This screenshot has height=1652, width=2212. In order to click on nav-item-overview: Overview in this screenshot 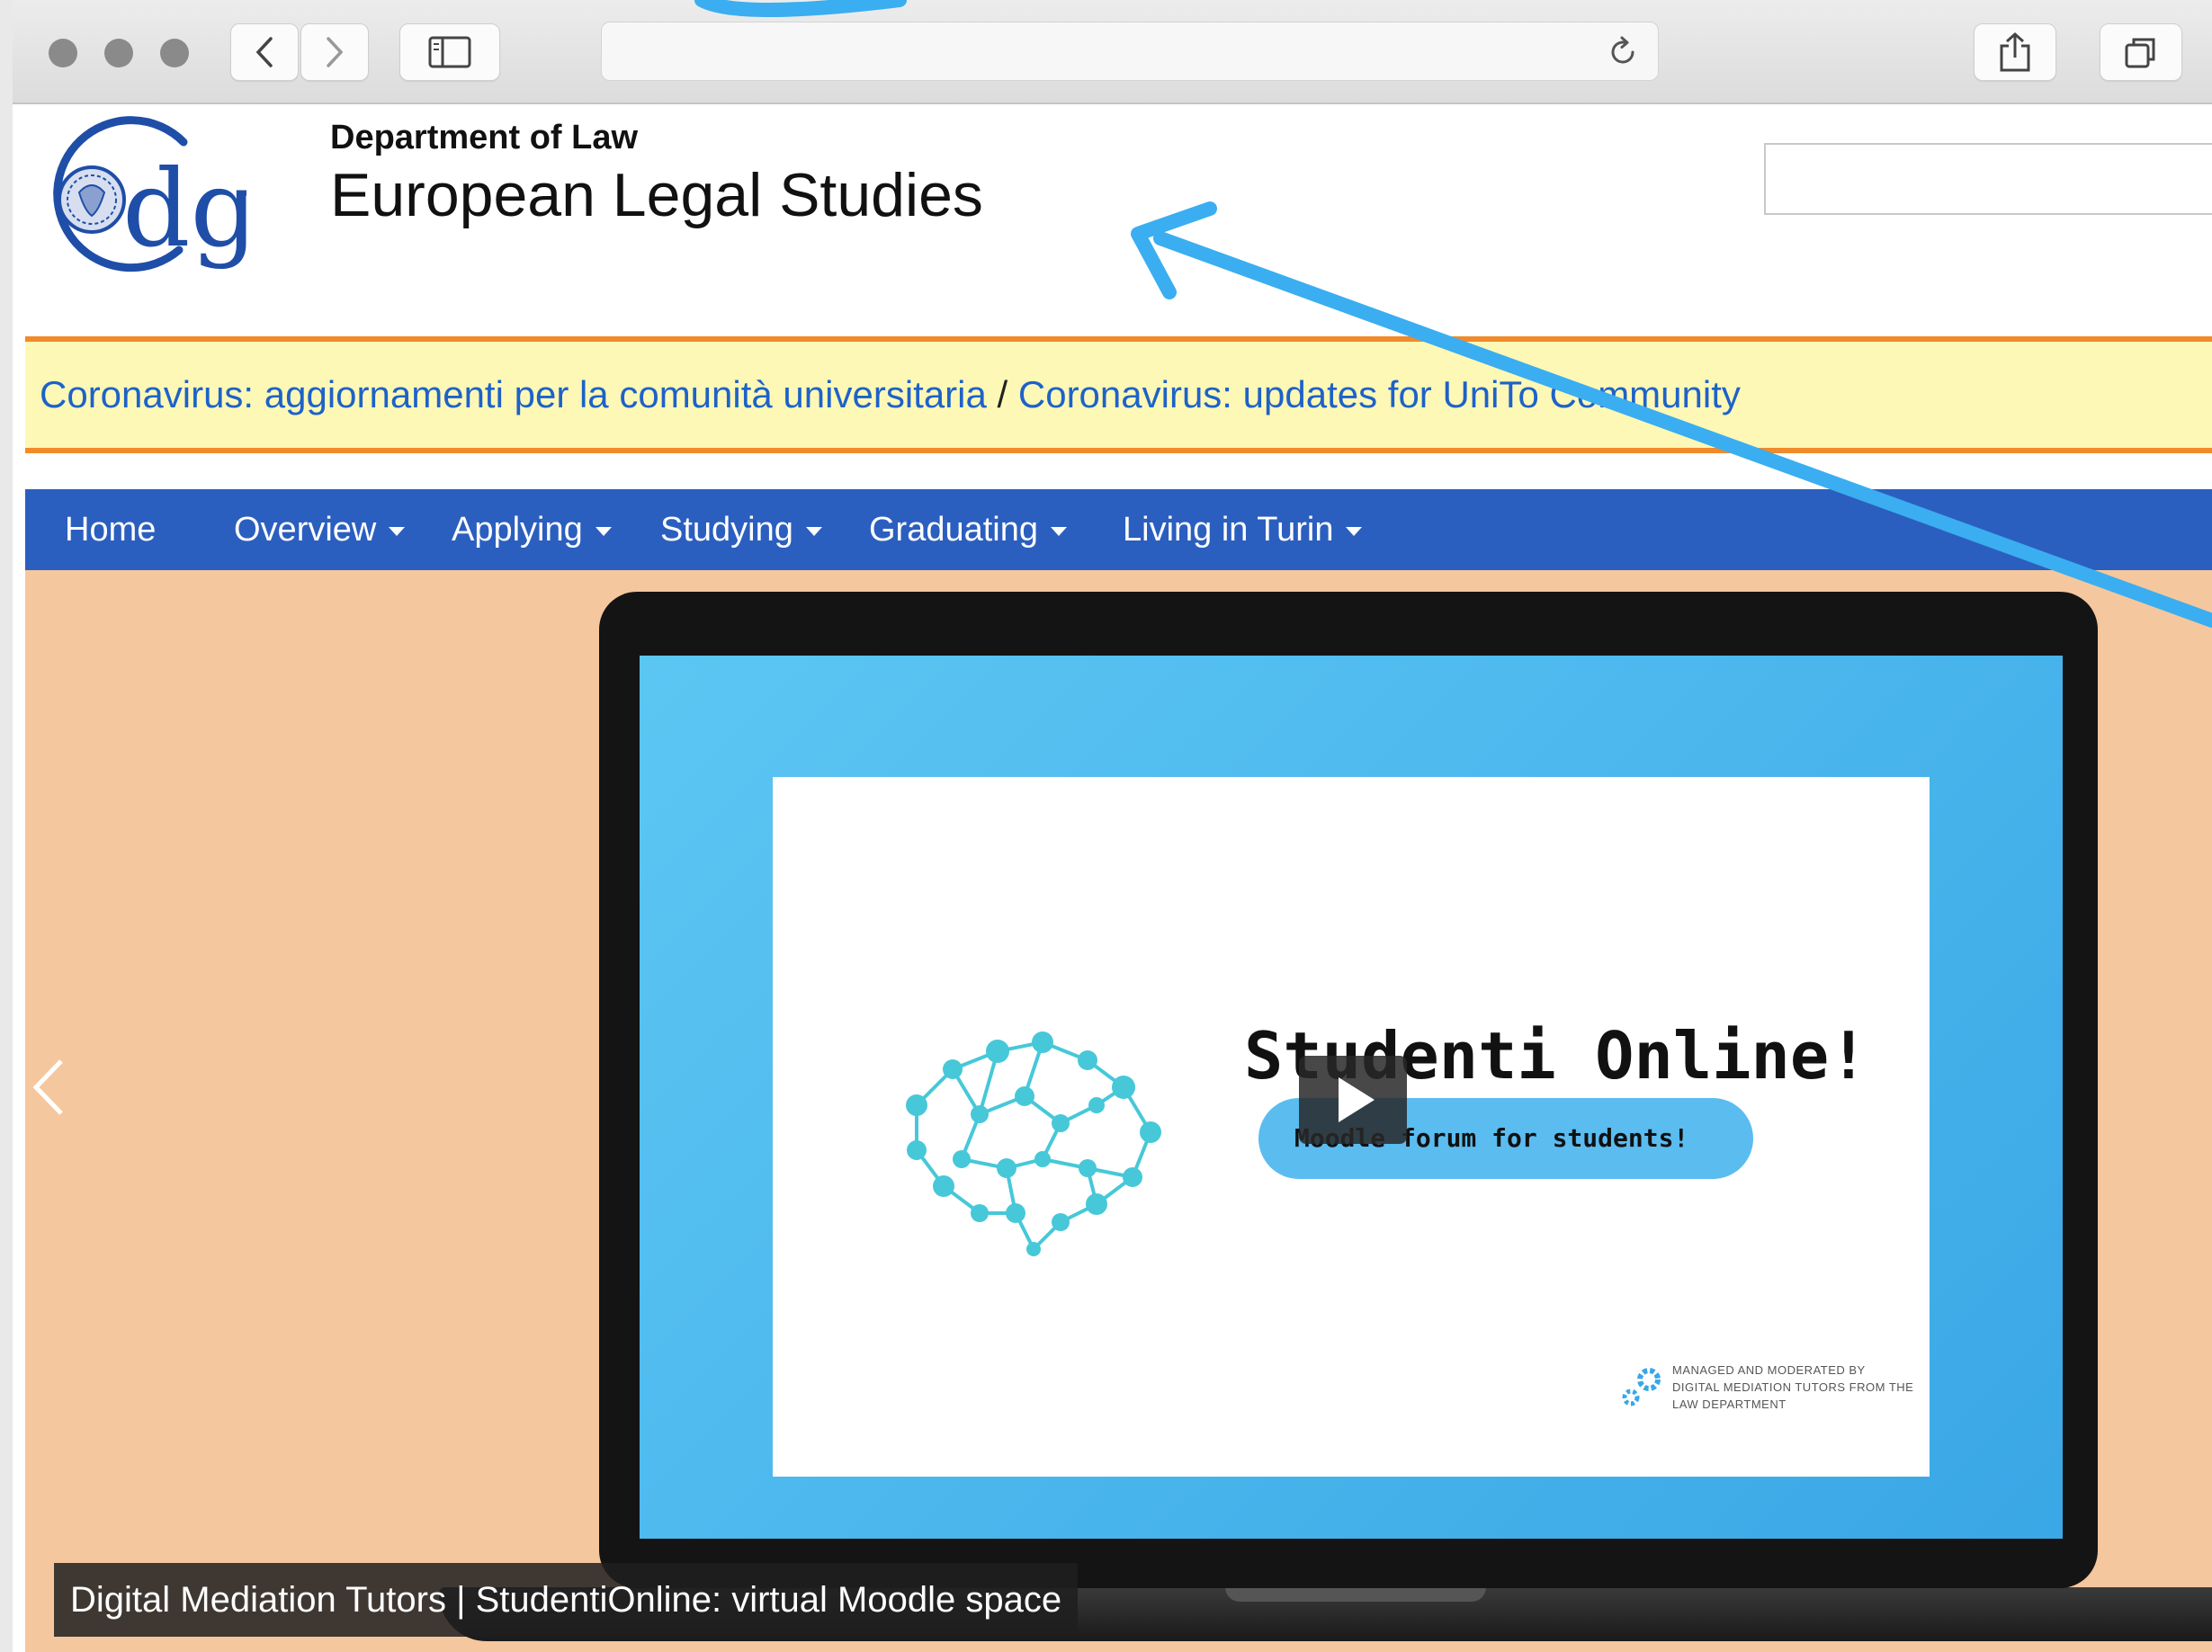, I will do `click(320, 529)`.